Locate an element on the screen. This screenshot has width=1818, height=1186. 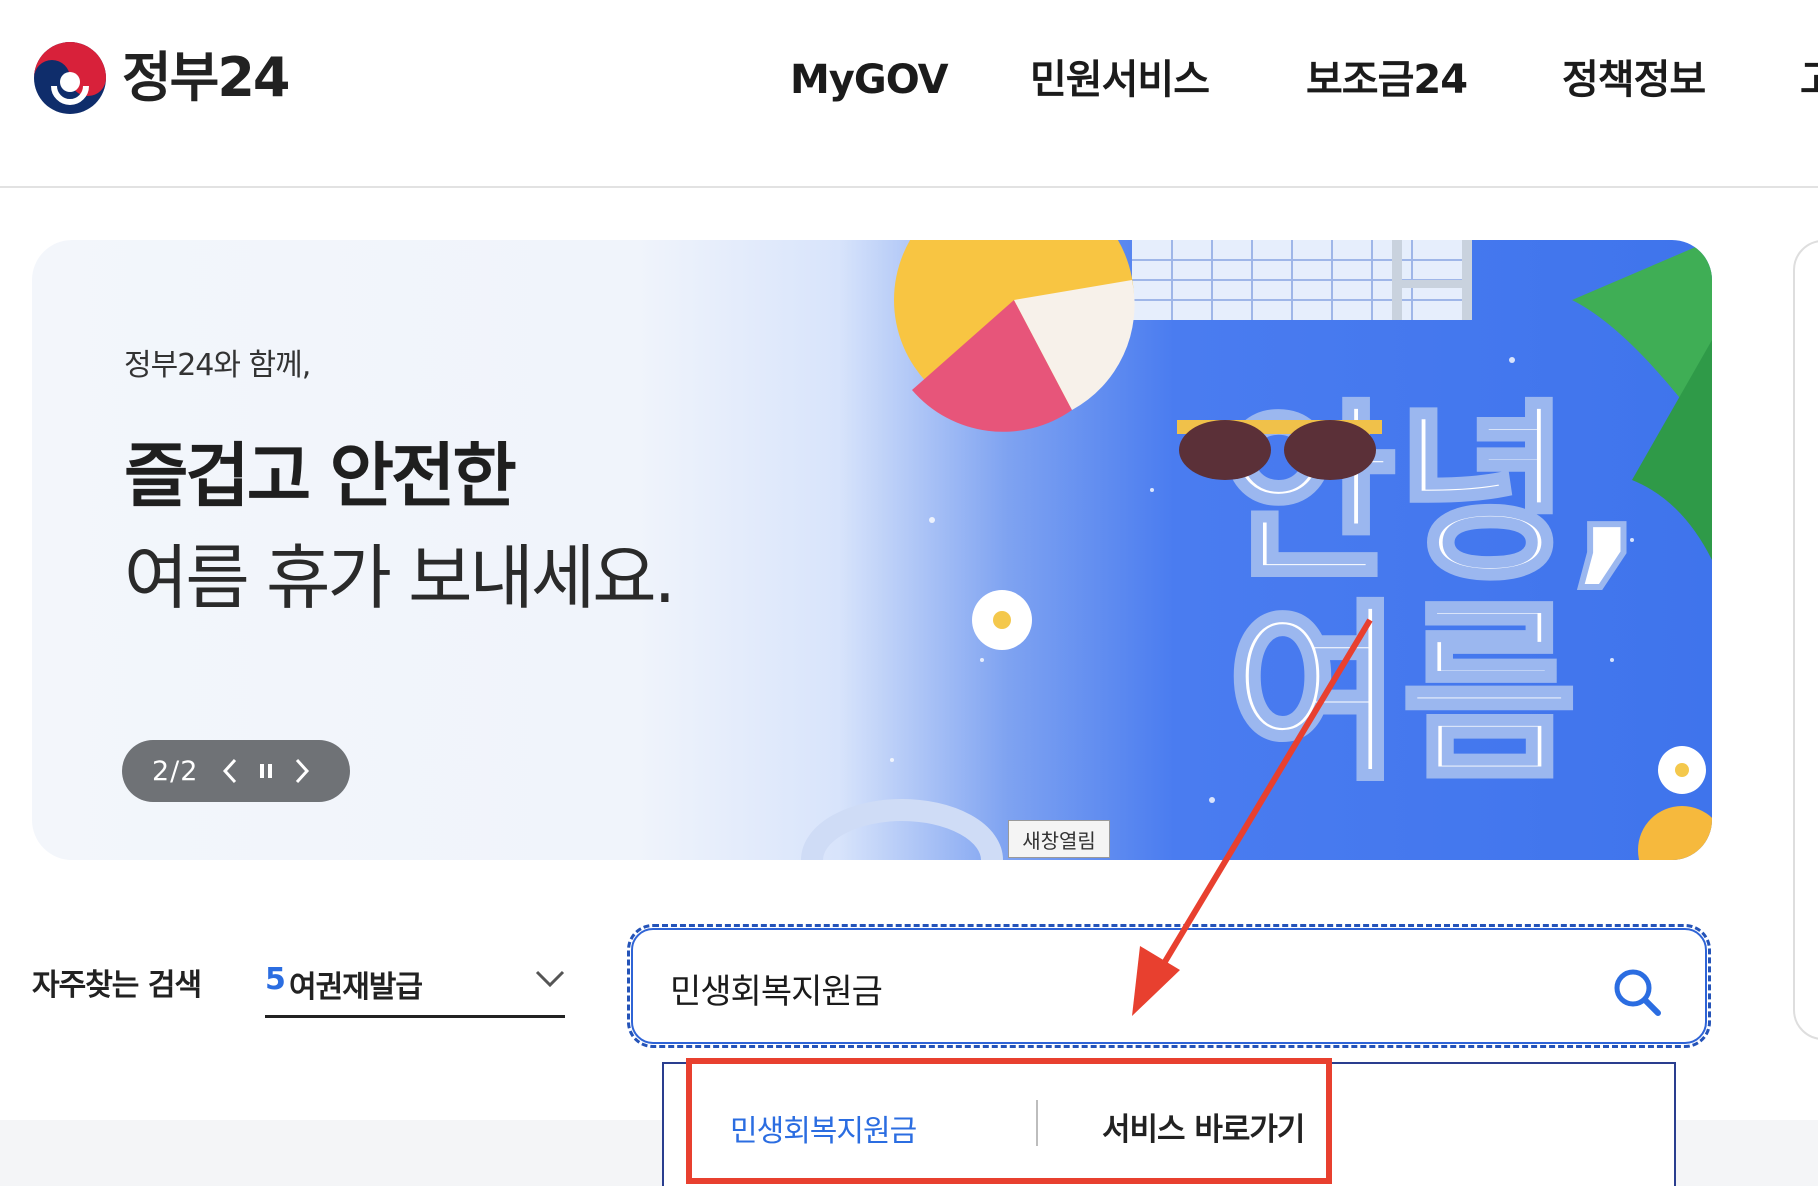
chevron-left-icon is located at coordinates (230, 771).